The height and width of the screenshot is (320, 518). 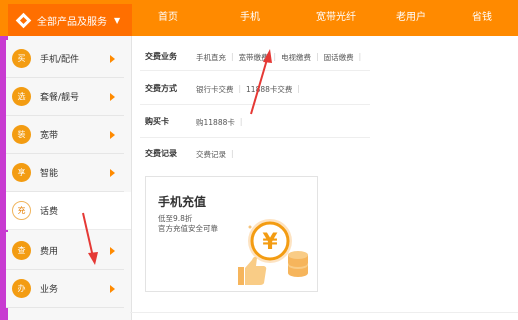 I want to click on link-buy-11888-card: 购11888卡, so click(x=215, y=122).